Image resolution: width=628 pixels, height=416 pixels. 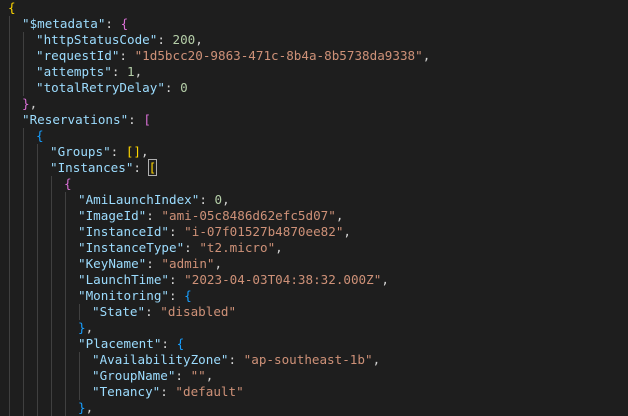 What do you see at coordinates (264, 231) in the screenshot?
I see `json-string: "i-07f01527b4870ee82"` at bounding box center [264, 231].